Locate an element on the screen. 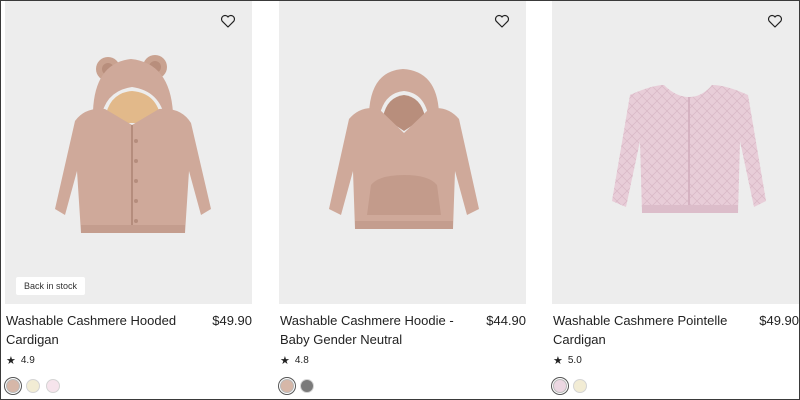  product-rating: ★ 5.0 is located at coordinates (567, 361).